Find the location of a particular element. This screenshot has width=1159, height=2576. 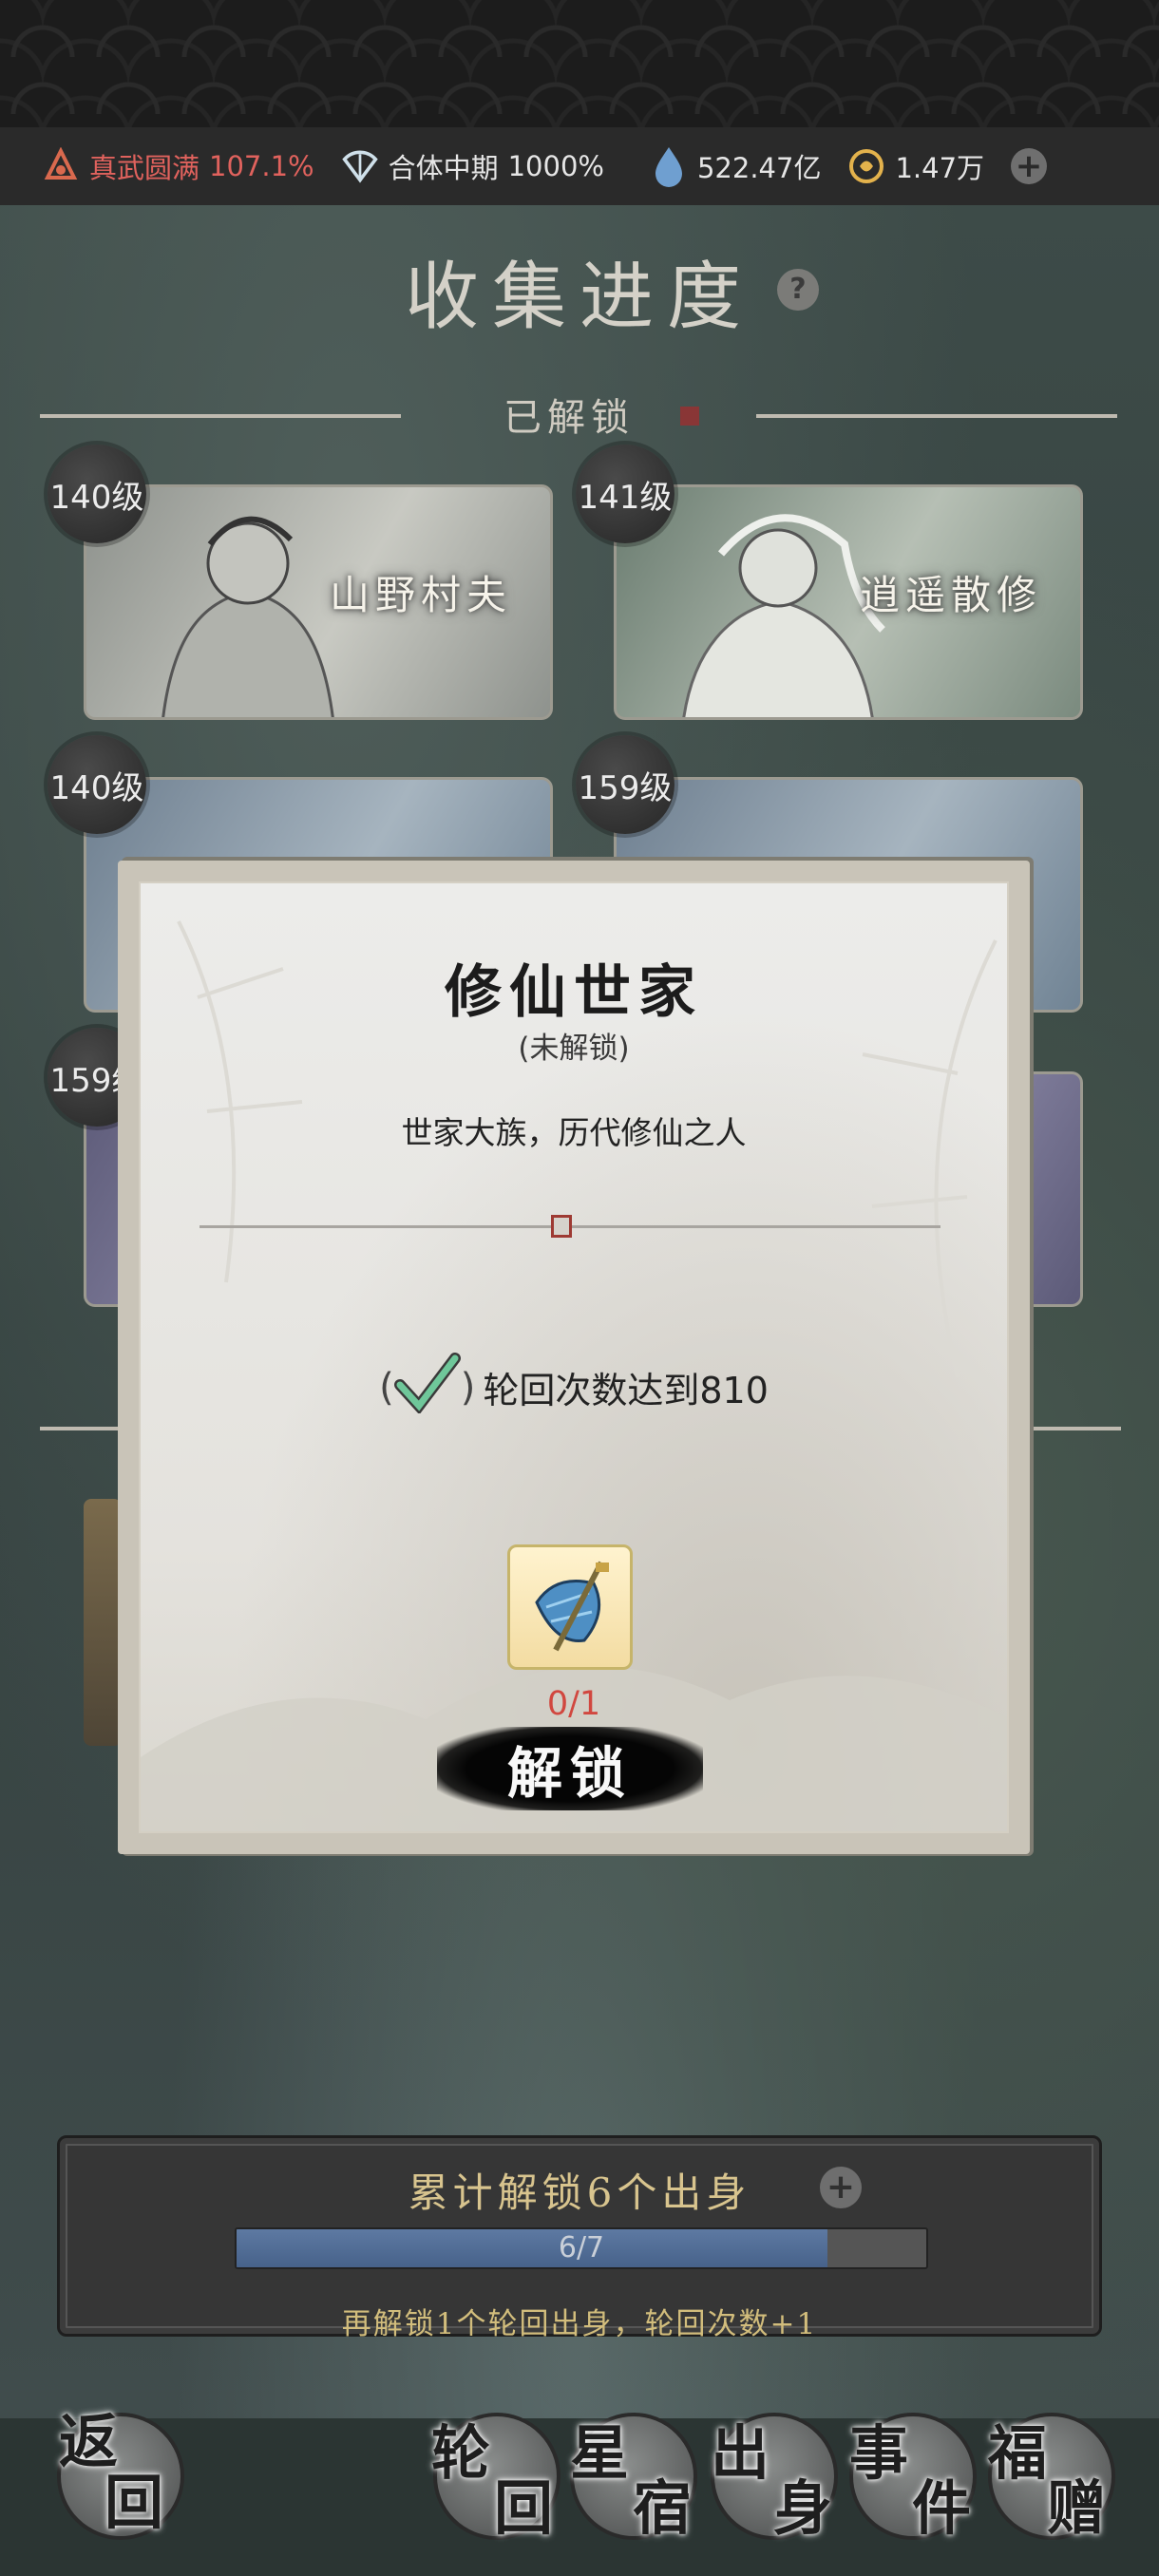

reward-count: 0/1 is located at coordinates (573, 1704).